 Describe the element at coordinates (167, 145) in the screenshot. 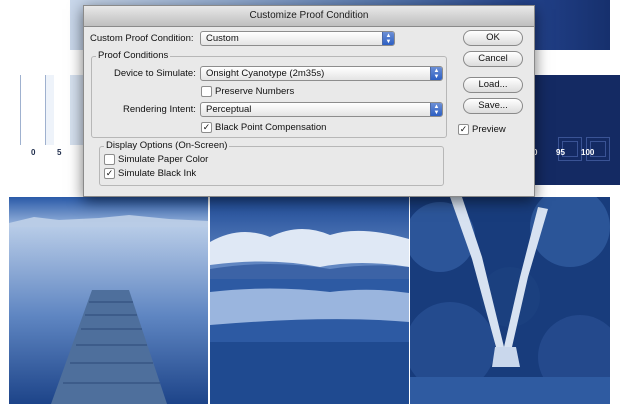

I see `display-options-title: Display Options (On-Screen)` at that location.